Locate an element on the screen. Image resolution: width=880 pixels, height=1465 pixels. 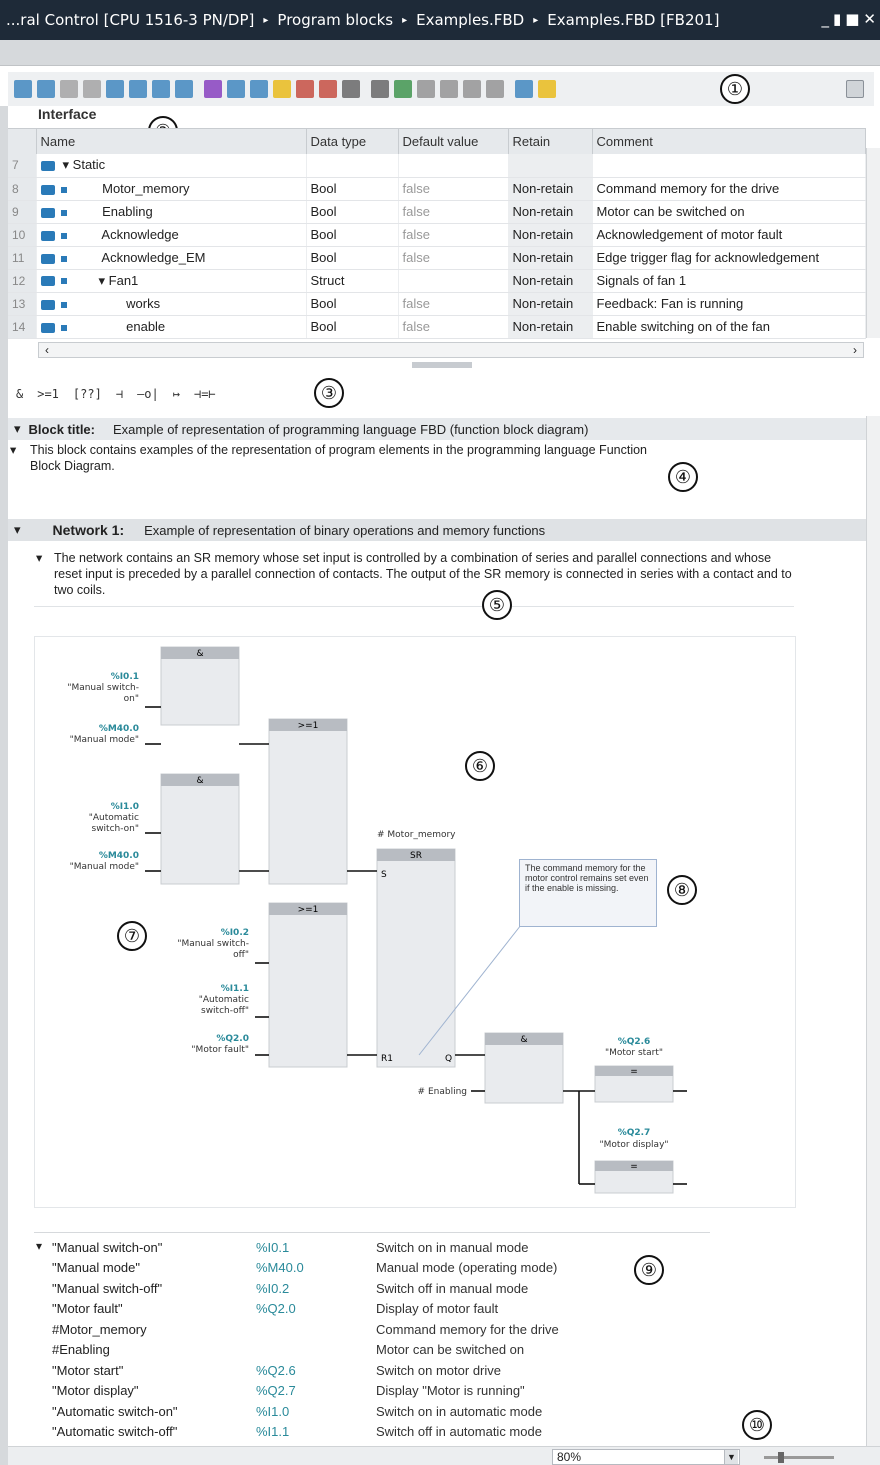
minimize-button: _ is located at coordinates (825, 19).